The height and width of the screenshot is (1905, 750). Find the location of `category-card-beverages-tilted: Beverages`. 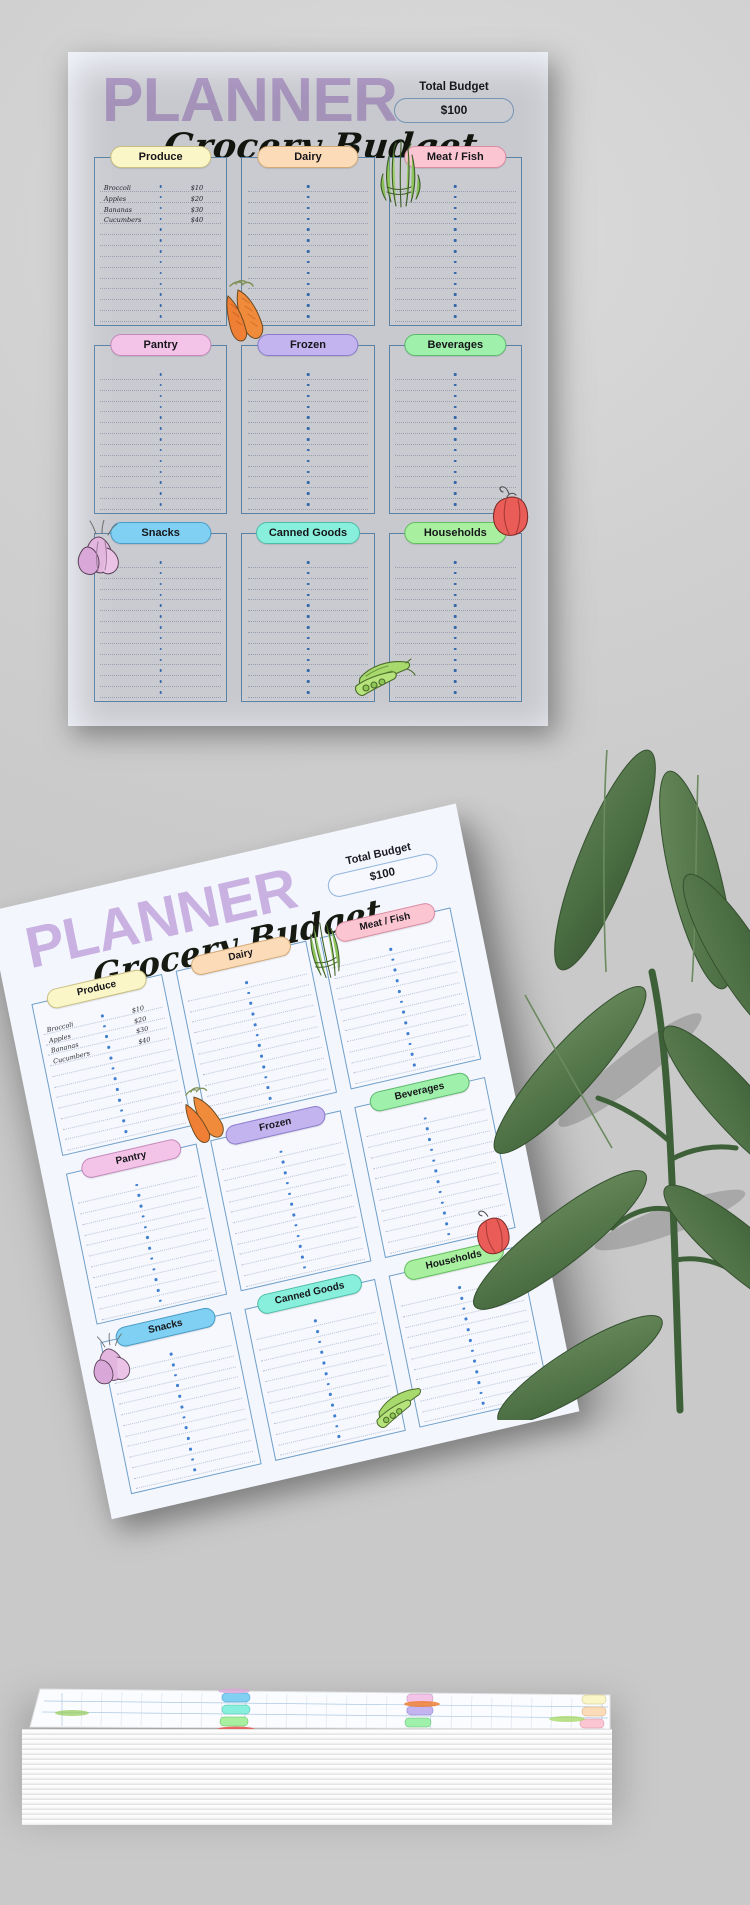

category-card-beverages-tilted: Beverages is located at coordinates (435, 1164).